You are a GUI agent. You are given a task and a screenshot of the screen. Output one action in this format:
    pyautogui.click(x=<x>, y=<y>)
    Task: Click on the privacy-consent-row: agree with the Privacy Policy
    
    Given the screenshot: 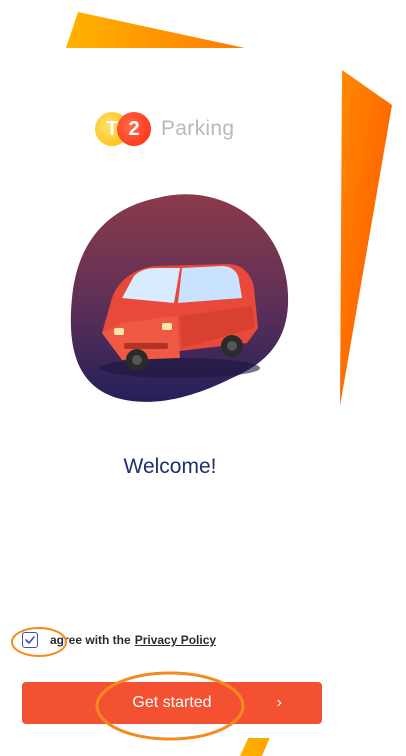 What is the action you would take?
    pyautogui.click(x=119, y=640)
    